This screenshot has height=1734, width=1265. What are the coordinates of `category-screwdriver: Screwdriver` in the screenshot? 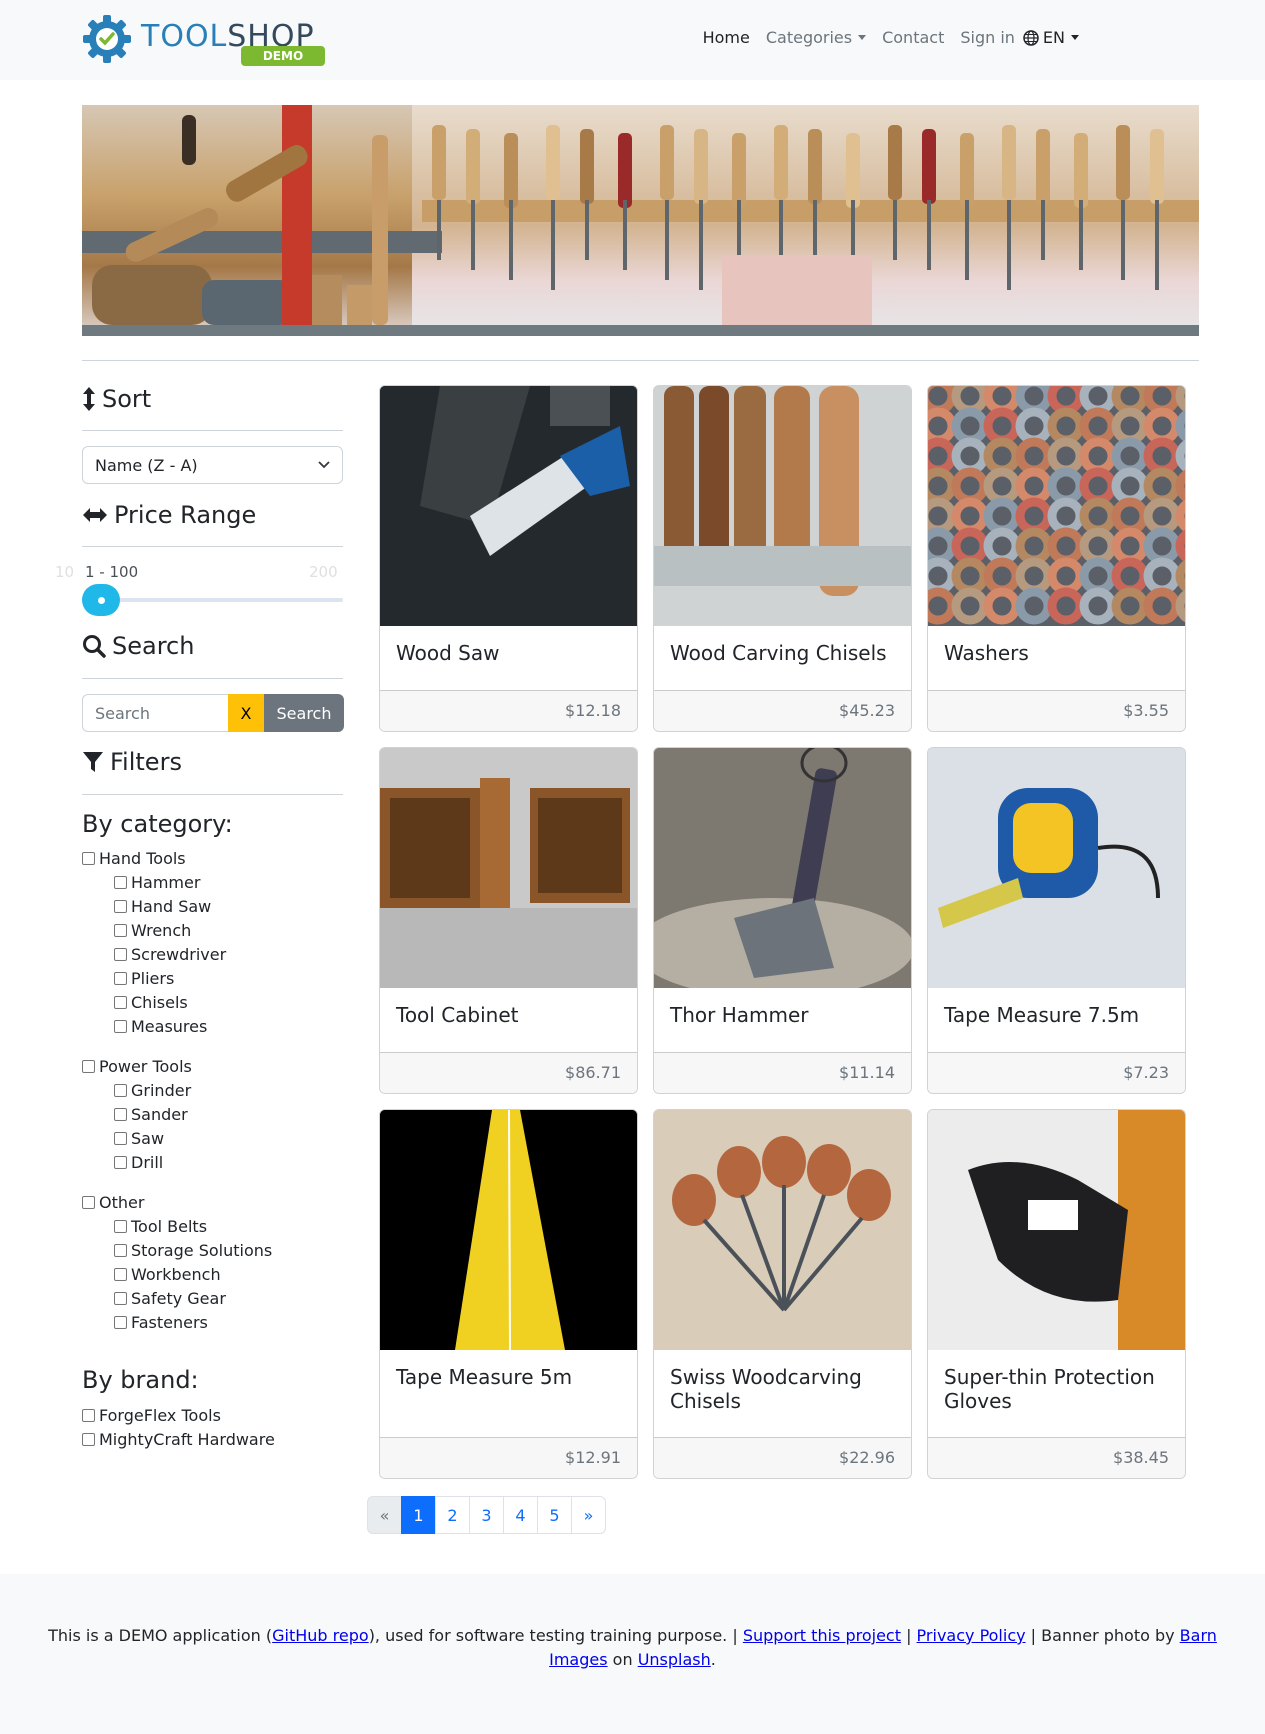 It's located at (170, 954).